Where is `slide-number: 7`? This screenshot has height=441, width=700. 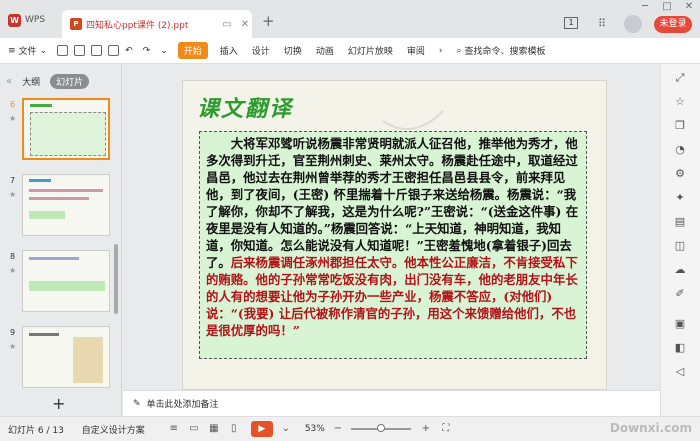 slide-number: 7 is located at coordinates (13, 180).